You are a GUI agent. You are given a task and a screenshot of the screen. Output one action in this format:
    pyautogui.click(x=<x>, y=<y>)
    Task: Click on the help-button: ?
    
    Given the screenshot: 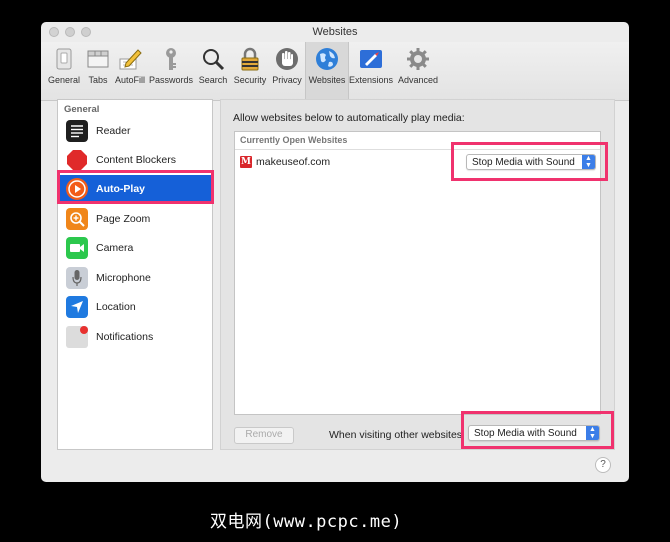 What is the action you would take?
    pyautogui.click(x=603, y=465)
    